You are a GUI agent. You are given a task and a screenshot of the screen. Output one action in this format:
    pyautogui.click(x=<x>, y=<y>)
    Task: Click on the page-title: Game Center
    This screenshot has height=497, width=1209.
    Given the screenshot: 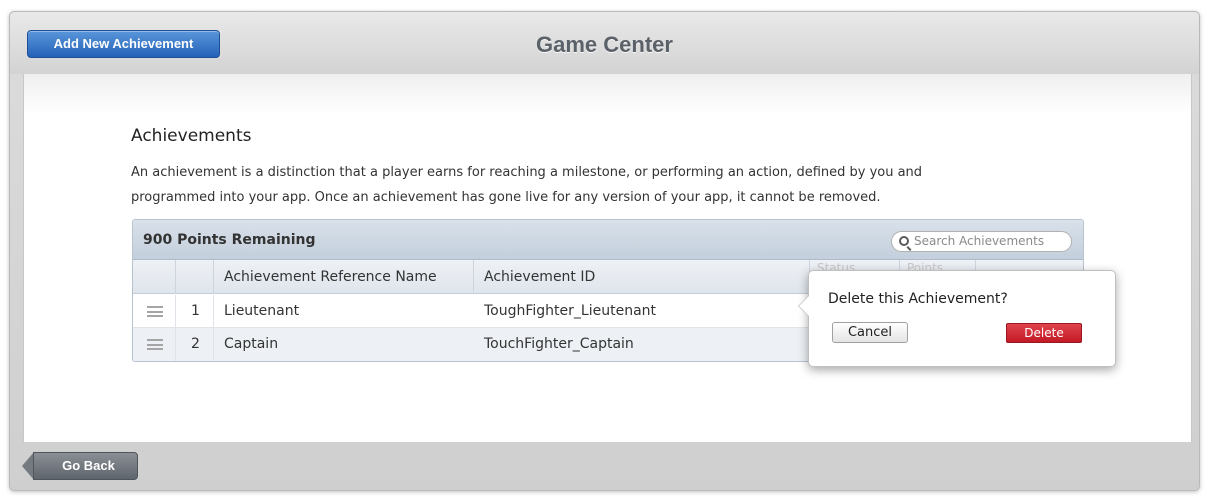 What is the action you would take?
    pyautogui.click(x=604, y=44)
    